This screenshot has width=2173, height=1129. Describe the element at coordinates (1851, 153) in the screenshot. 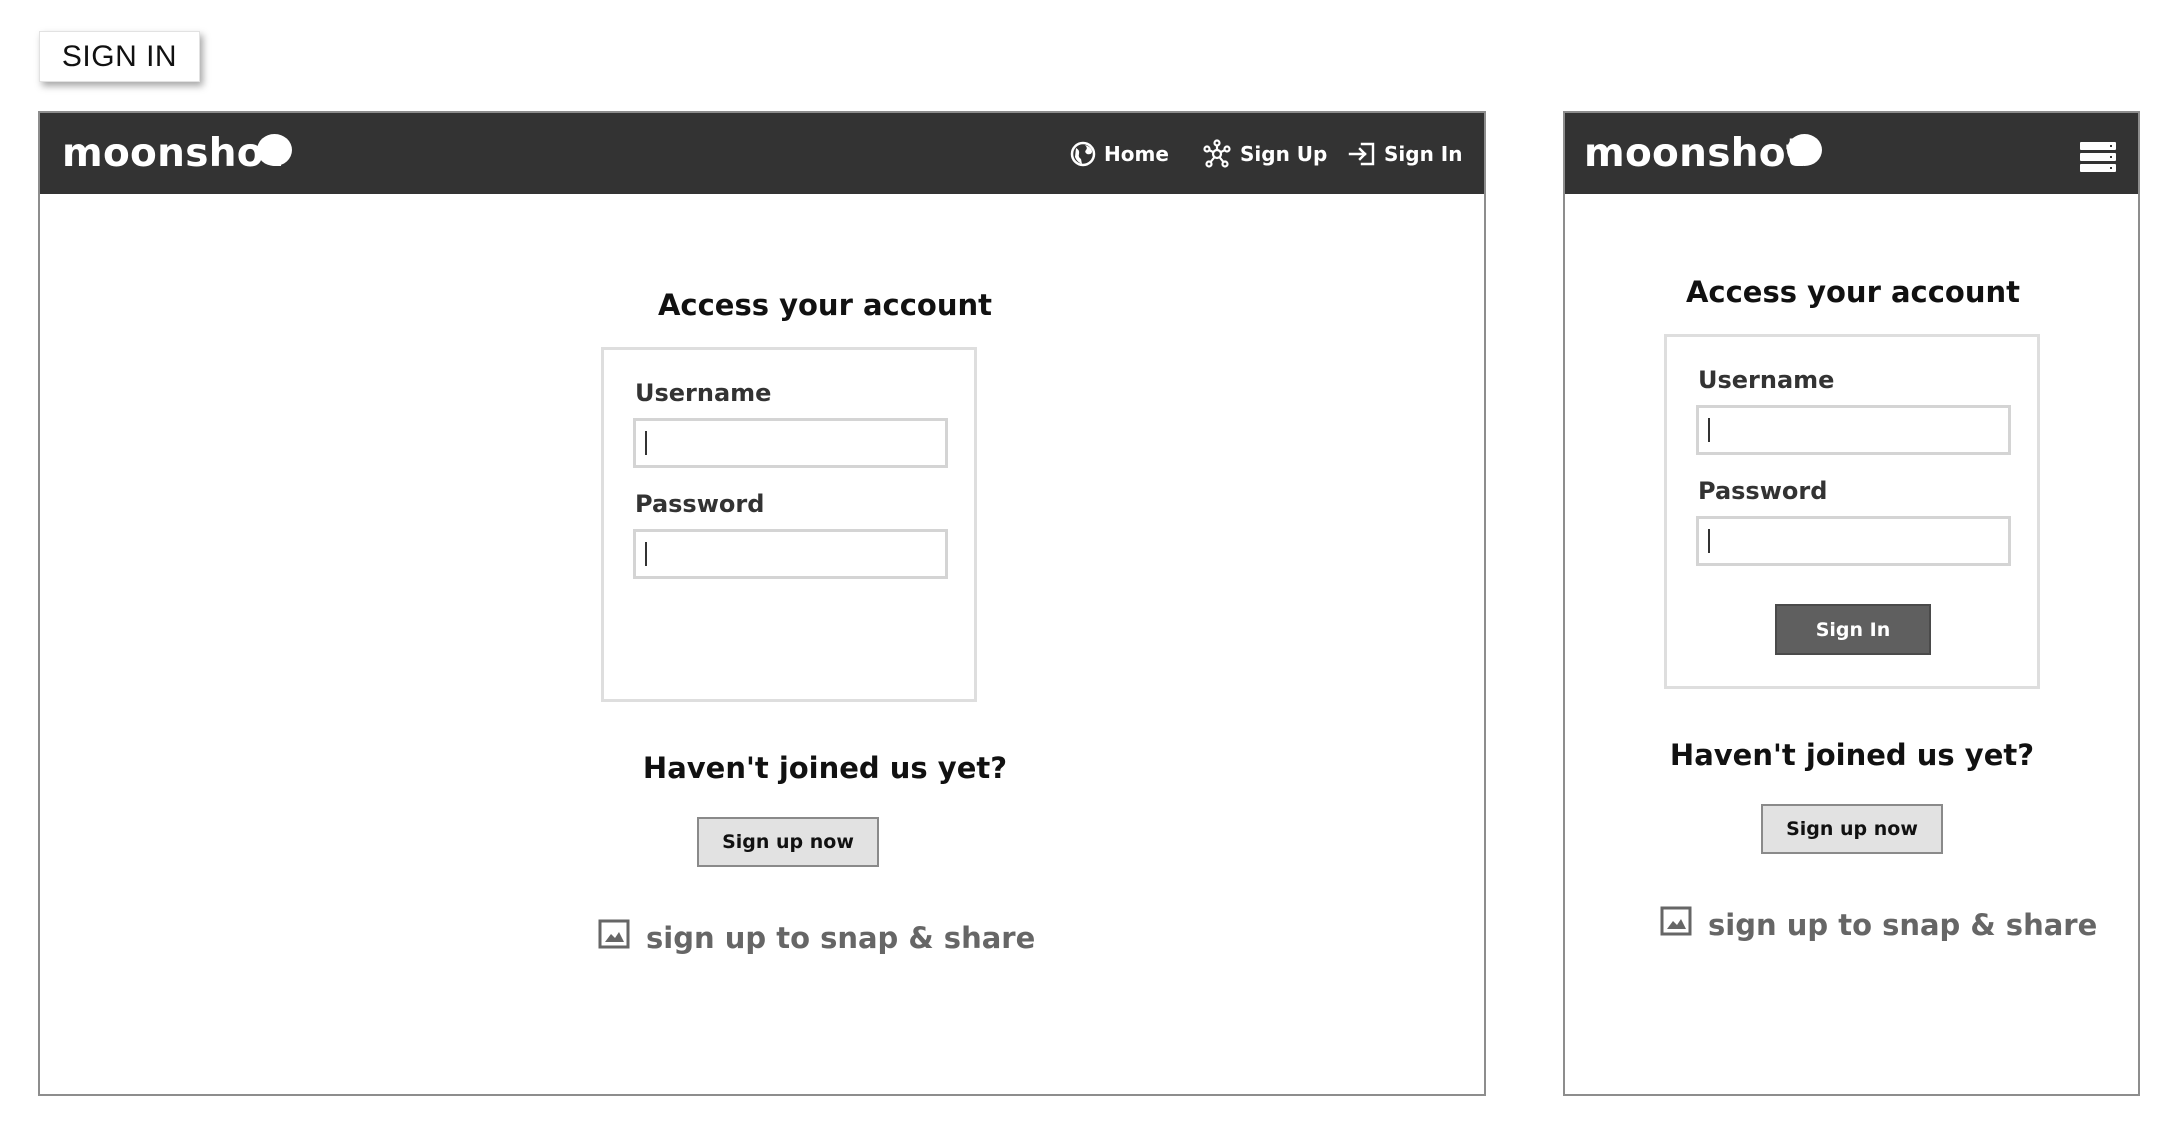

I see `top-navbar-mobile: moonshot` at that location.